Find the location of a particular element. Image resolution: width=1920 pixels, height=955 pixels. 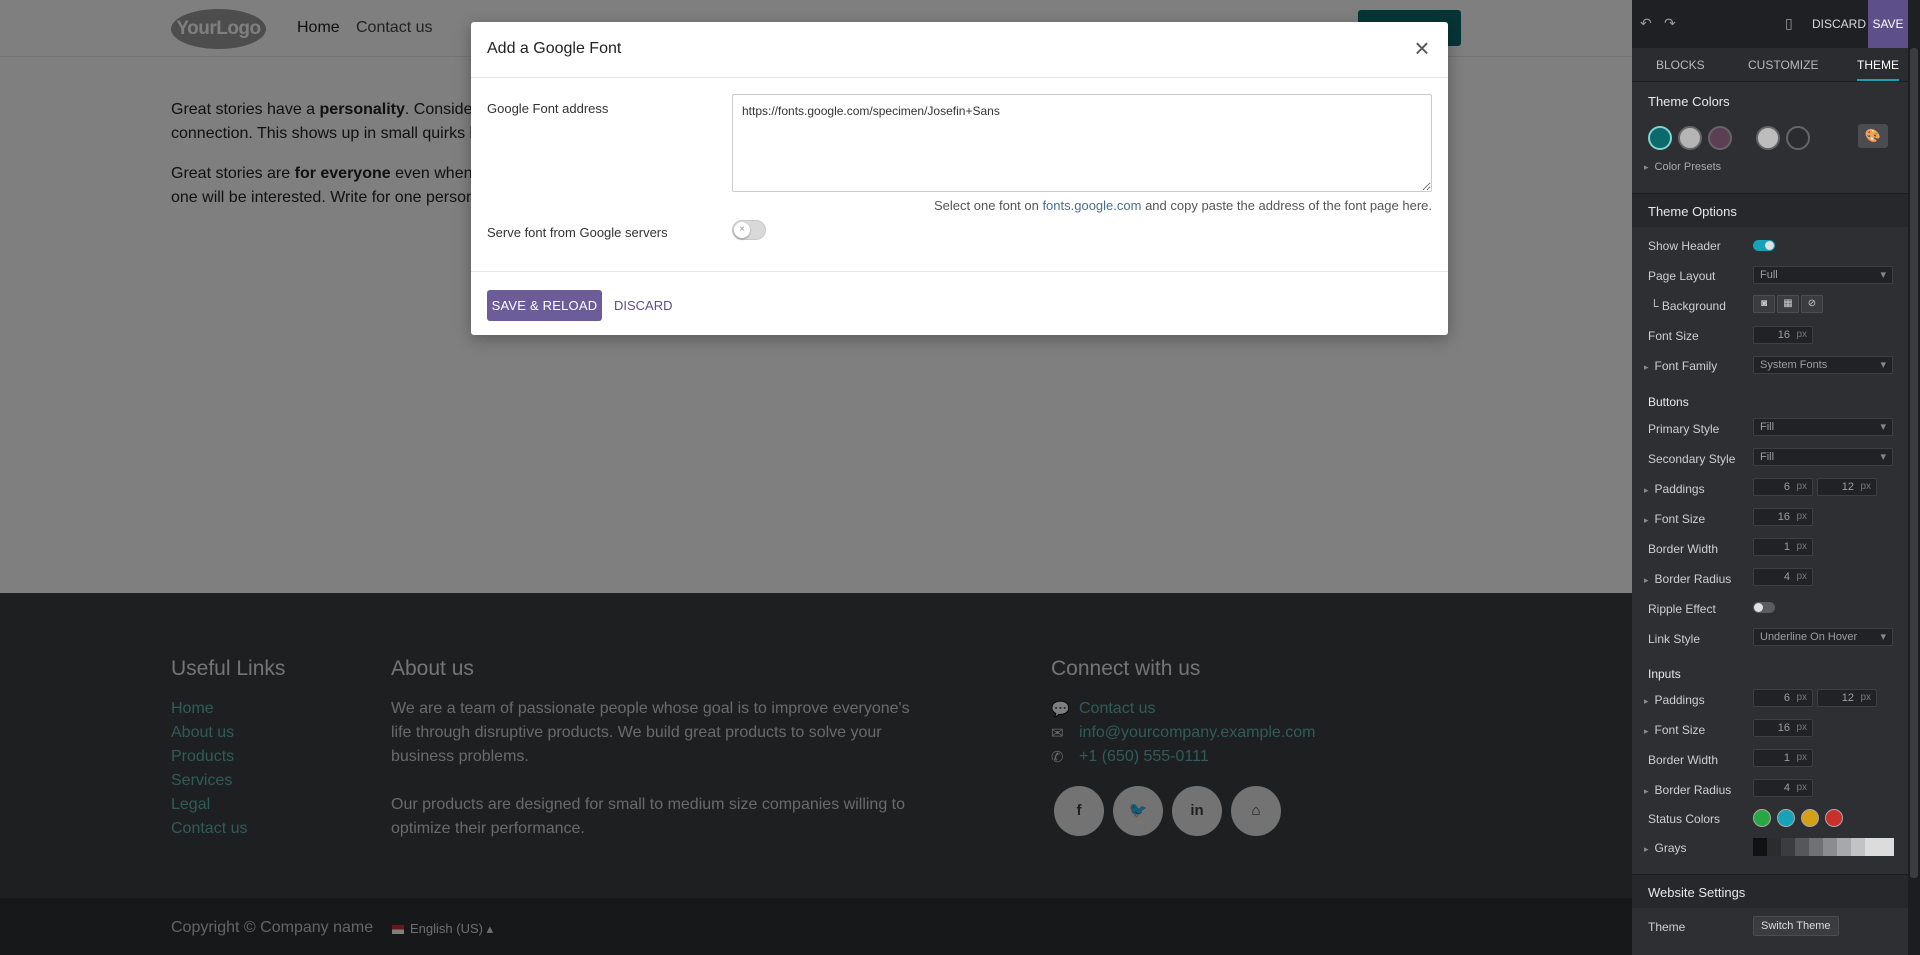

font-size-input: 16 px is located at coordinates (1783, 335).